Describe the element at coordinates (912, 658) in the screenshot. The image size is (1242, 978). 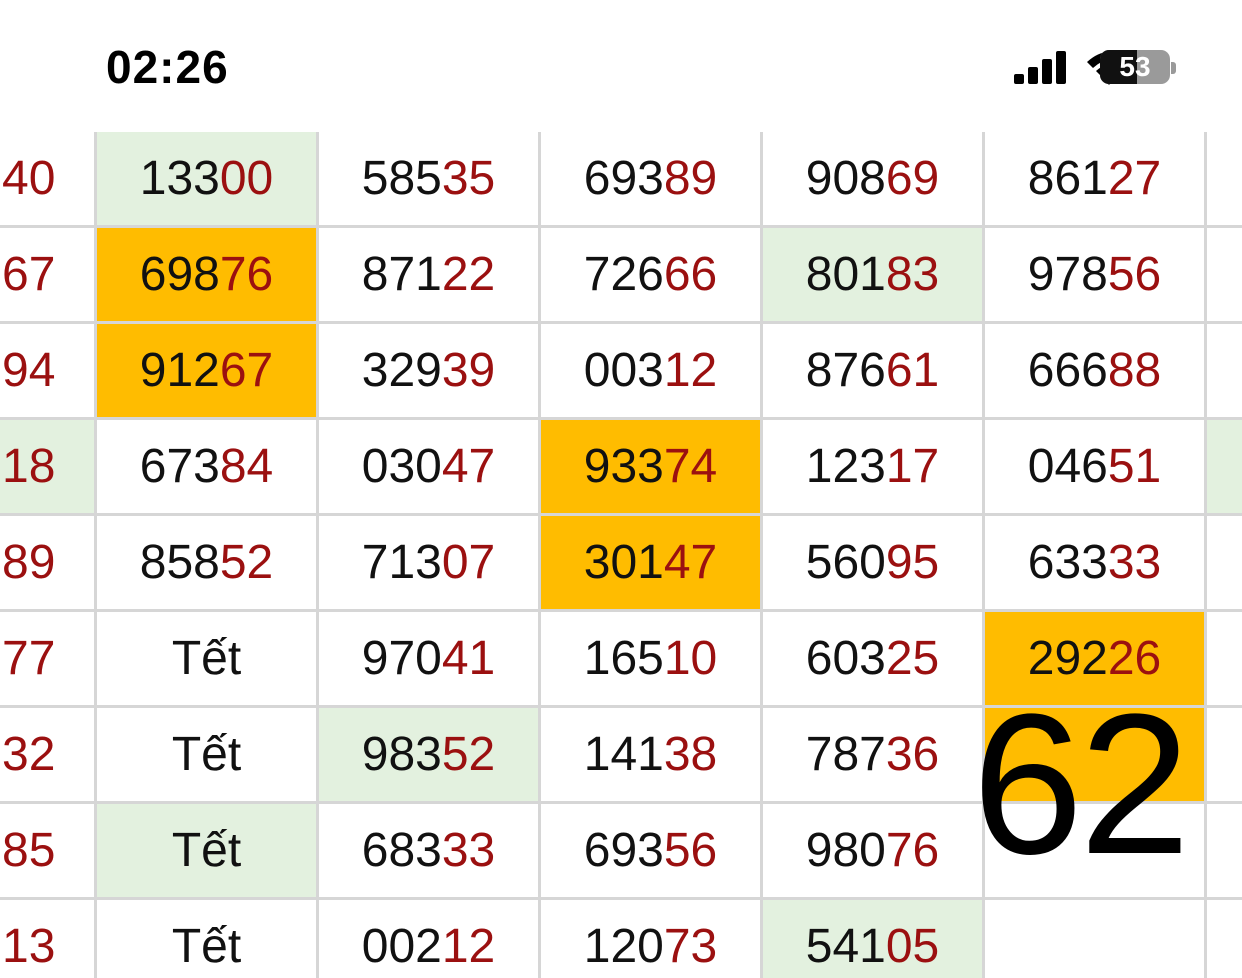
I see `result-tail-digits: 25` at that location.